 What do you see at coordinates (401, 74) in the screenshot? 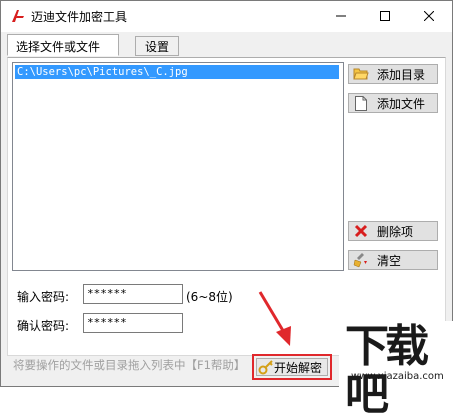
I see `add-directory-label: 添加目录` at bounding box center [401, 74].